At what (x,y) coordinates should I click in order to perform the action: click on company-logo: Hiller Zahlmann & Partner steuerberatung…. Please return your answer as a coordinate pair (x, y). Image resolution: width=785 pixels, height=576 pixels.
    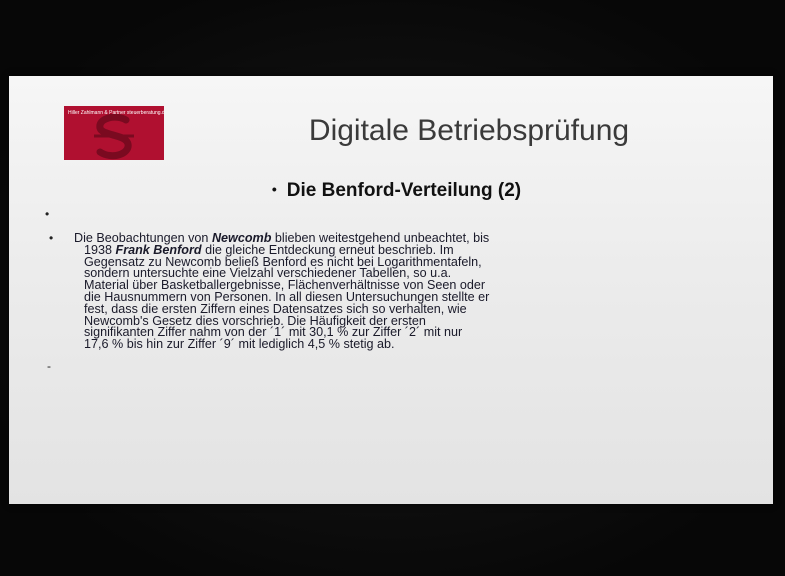
    Looking at the image, I should click on (114, 133).